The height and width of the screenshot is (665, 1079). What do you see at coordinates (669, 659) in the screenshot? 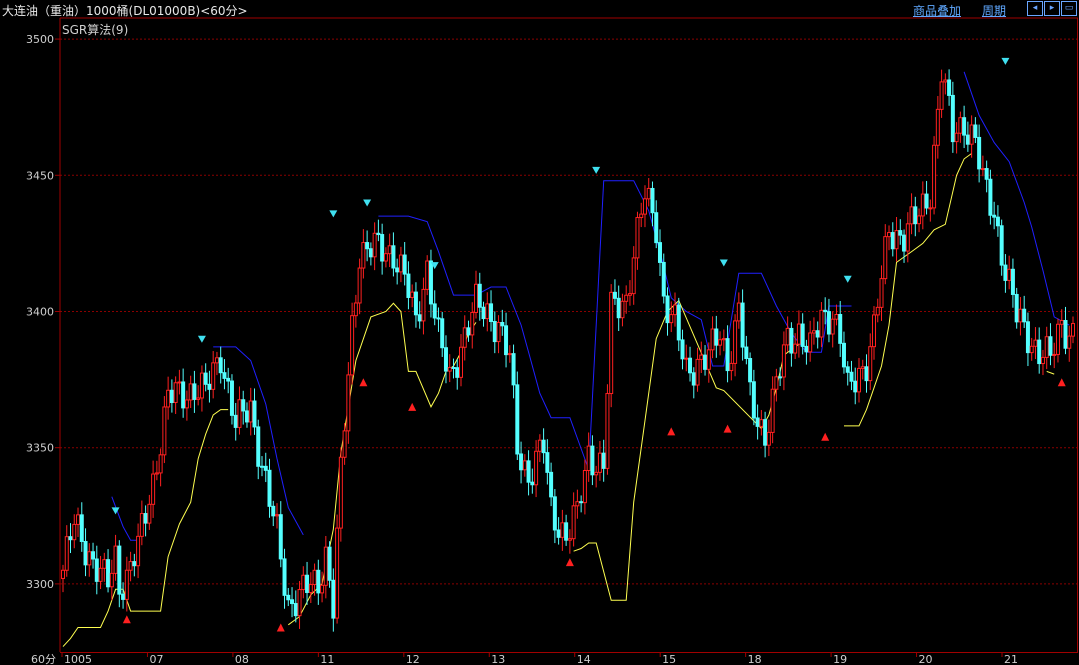
I see `x-tick-label: 15` at bounding box center [669, 659].